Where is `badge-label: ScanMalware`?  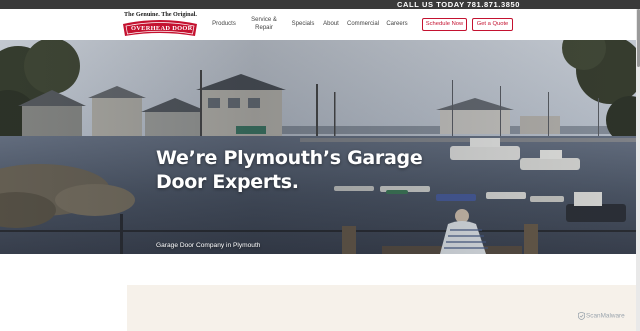 badge-label: ScanMalware is located at coordinates (605, 316).